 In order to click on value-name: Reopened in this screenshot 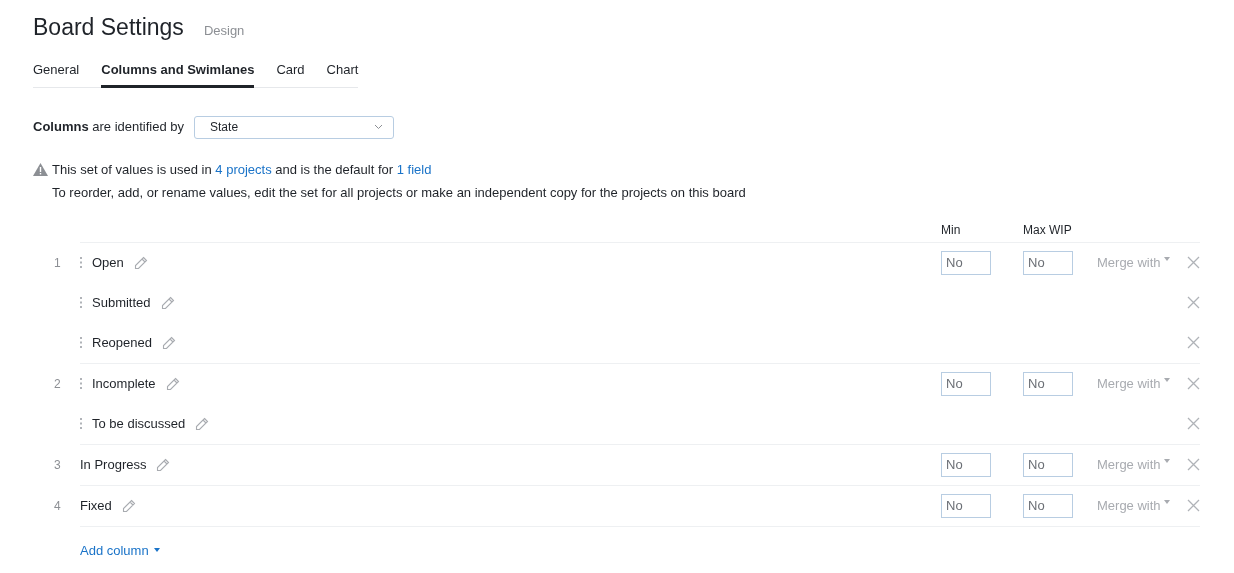, I will do `click(122, 342)`.